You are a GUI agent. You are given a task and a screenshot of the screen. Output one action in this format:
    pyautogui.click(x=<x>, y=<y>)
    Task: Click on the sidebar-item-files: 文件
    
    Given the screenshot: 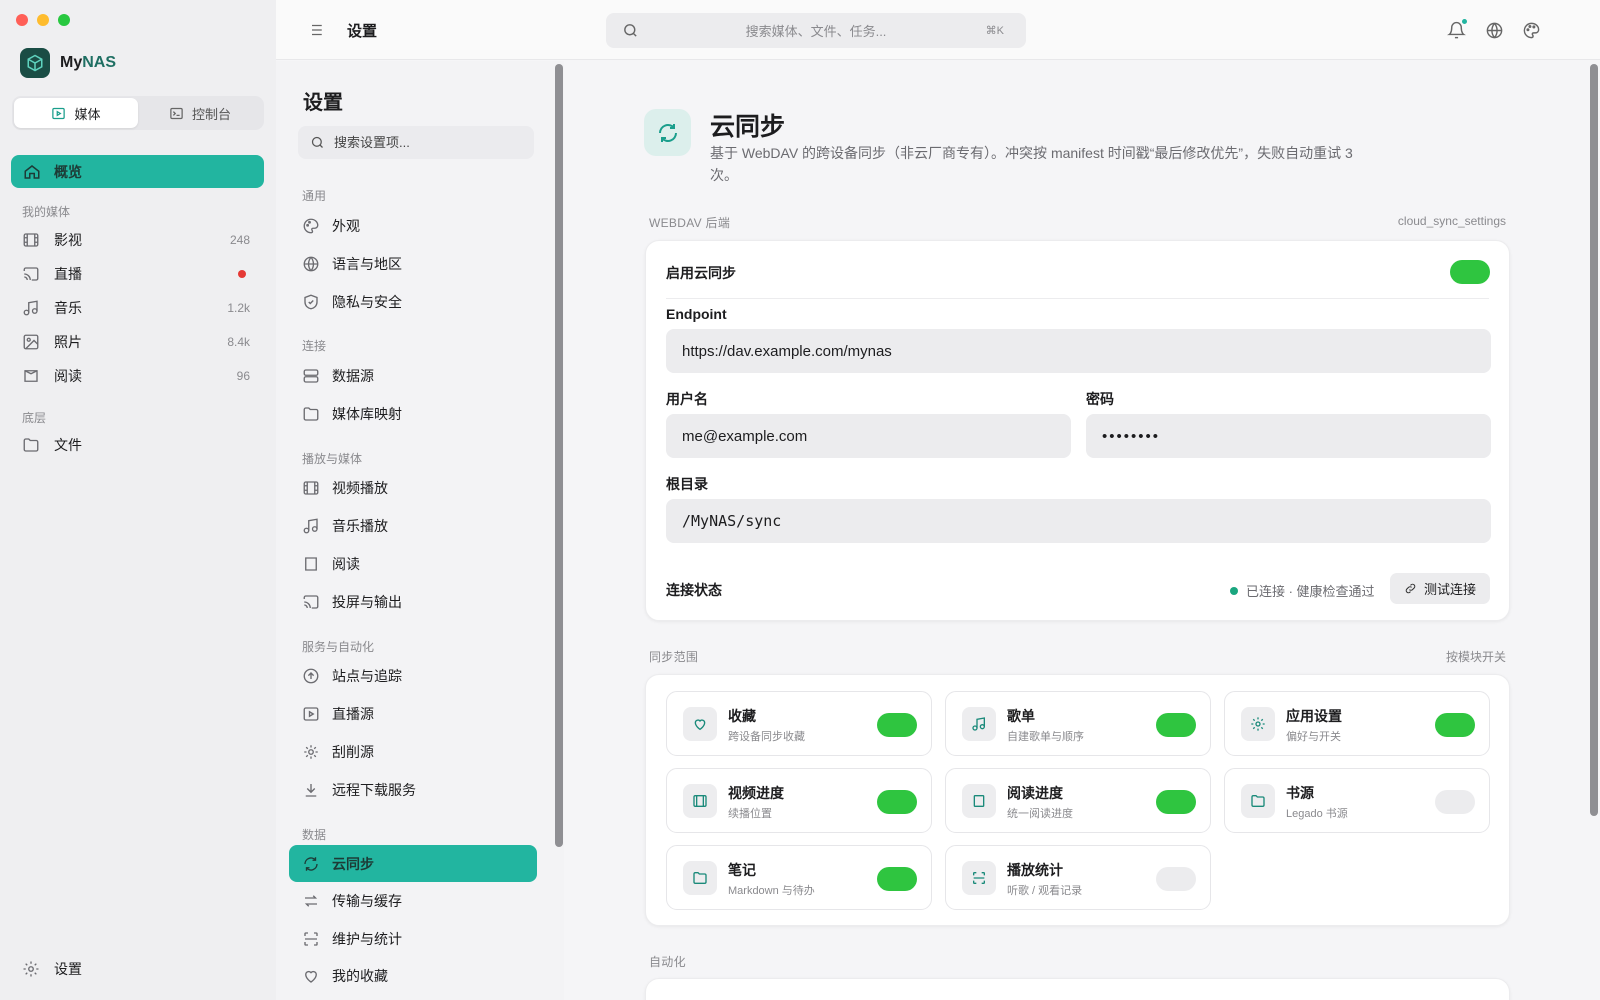 What is the action you would take?
    pyautogui.click(x=136, y=445)
    